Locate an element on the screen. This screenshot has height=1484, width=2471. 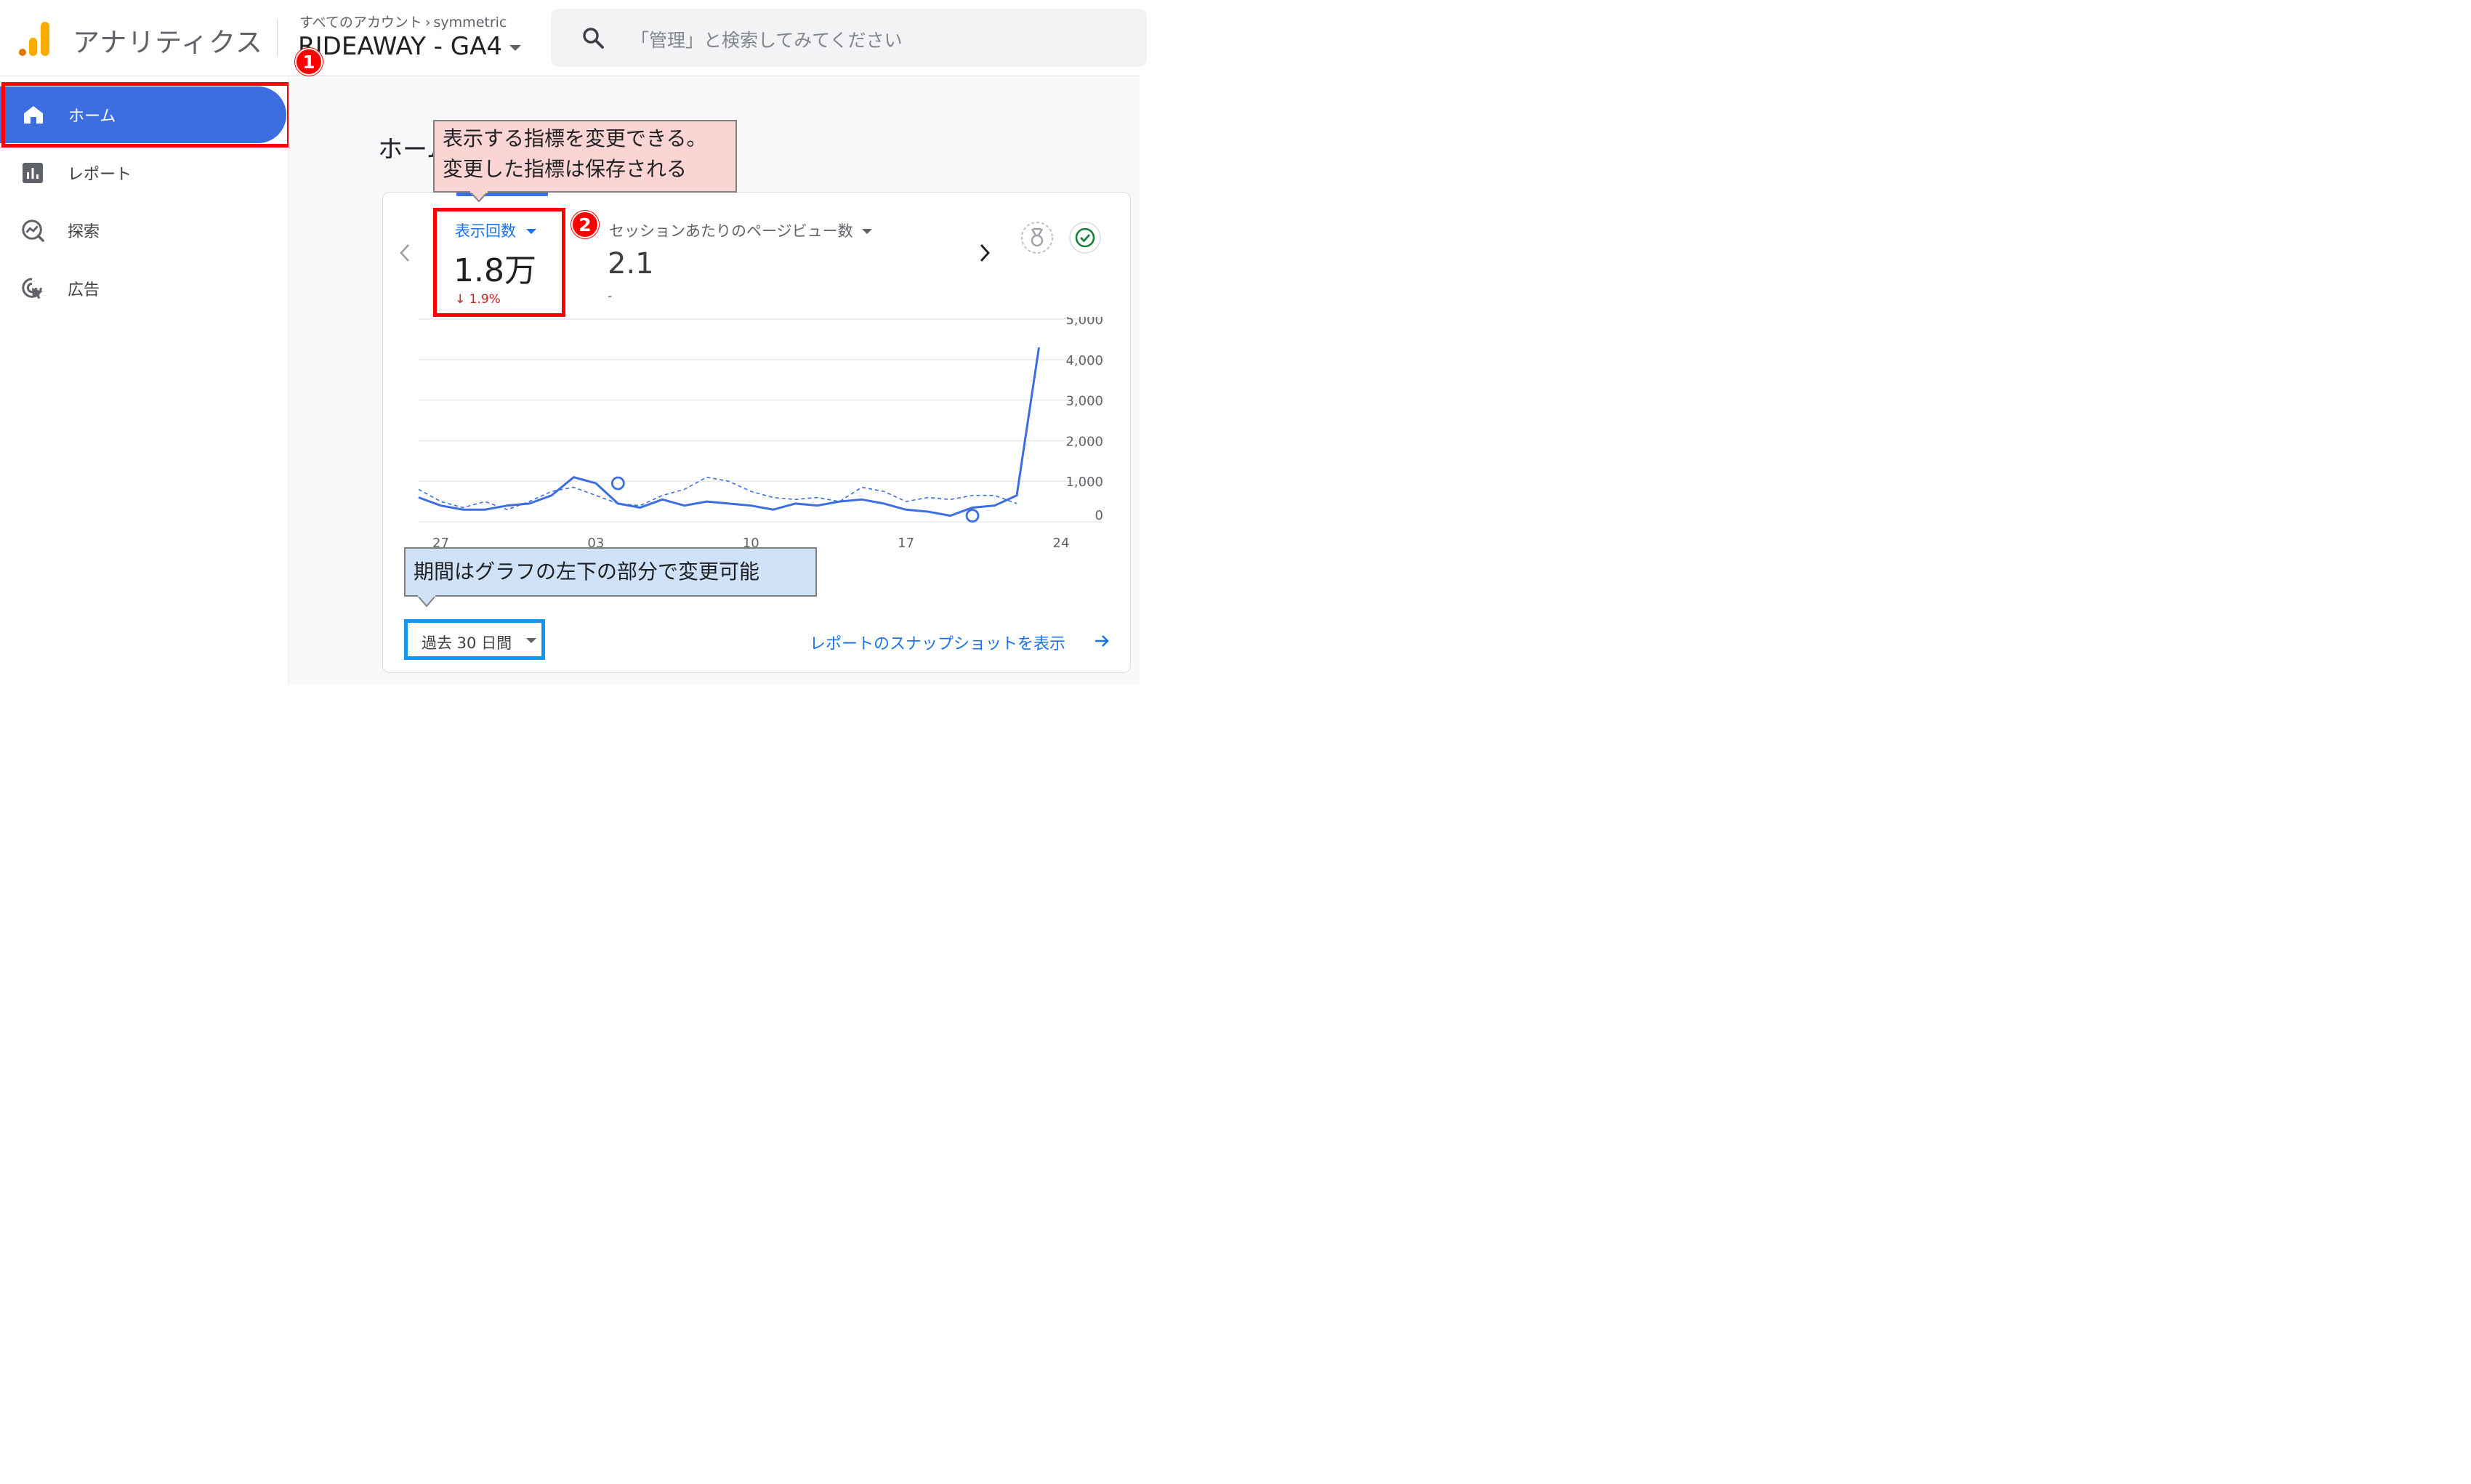
y-tick-label: 3,000 is located at coordinates (1084, 401).